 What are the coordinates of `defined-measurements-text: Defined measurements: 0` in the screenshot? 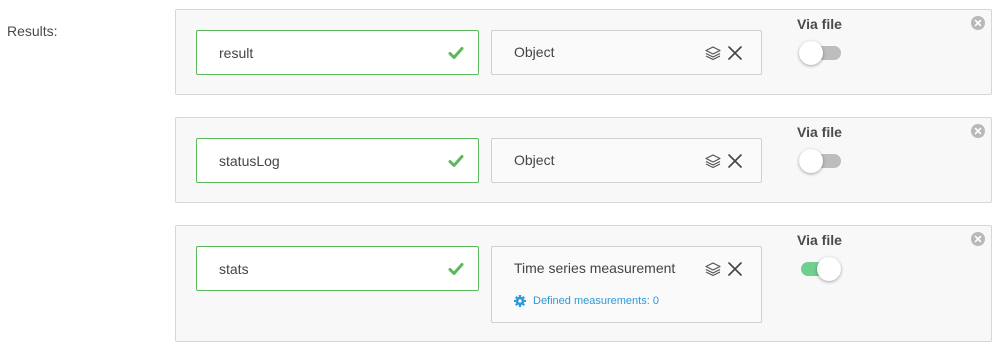 It's located at (596, 301).